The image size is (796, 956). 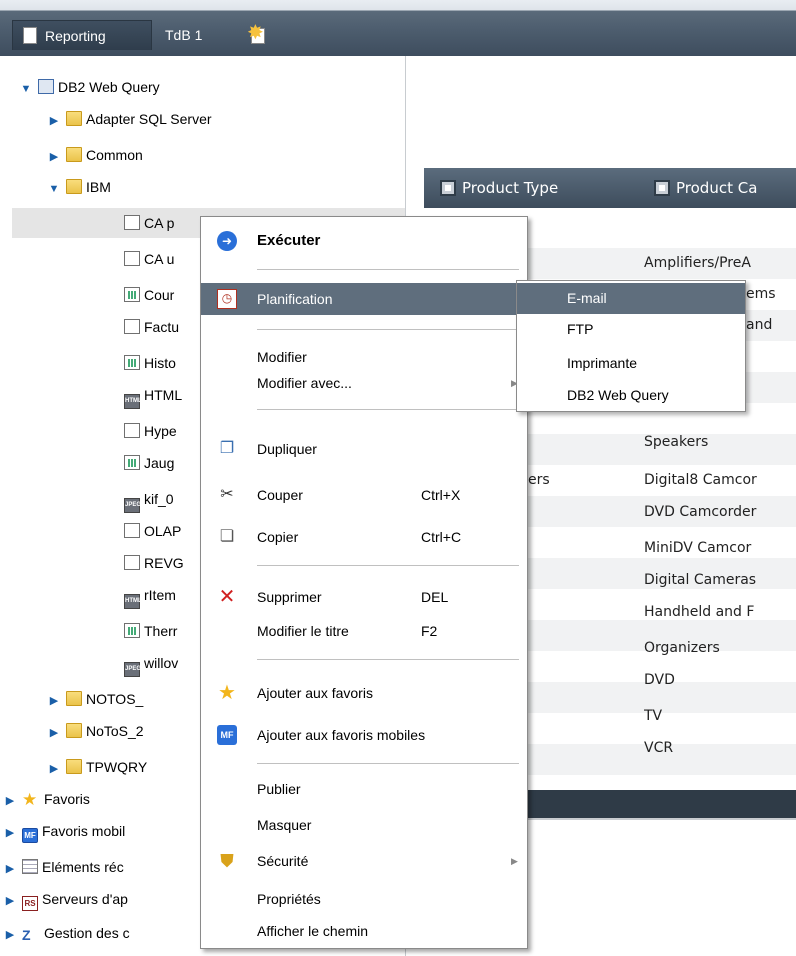 I want to click on tree-node-db2-web-query: ▼ DB2 Web Query, so click(x=90, y=87).